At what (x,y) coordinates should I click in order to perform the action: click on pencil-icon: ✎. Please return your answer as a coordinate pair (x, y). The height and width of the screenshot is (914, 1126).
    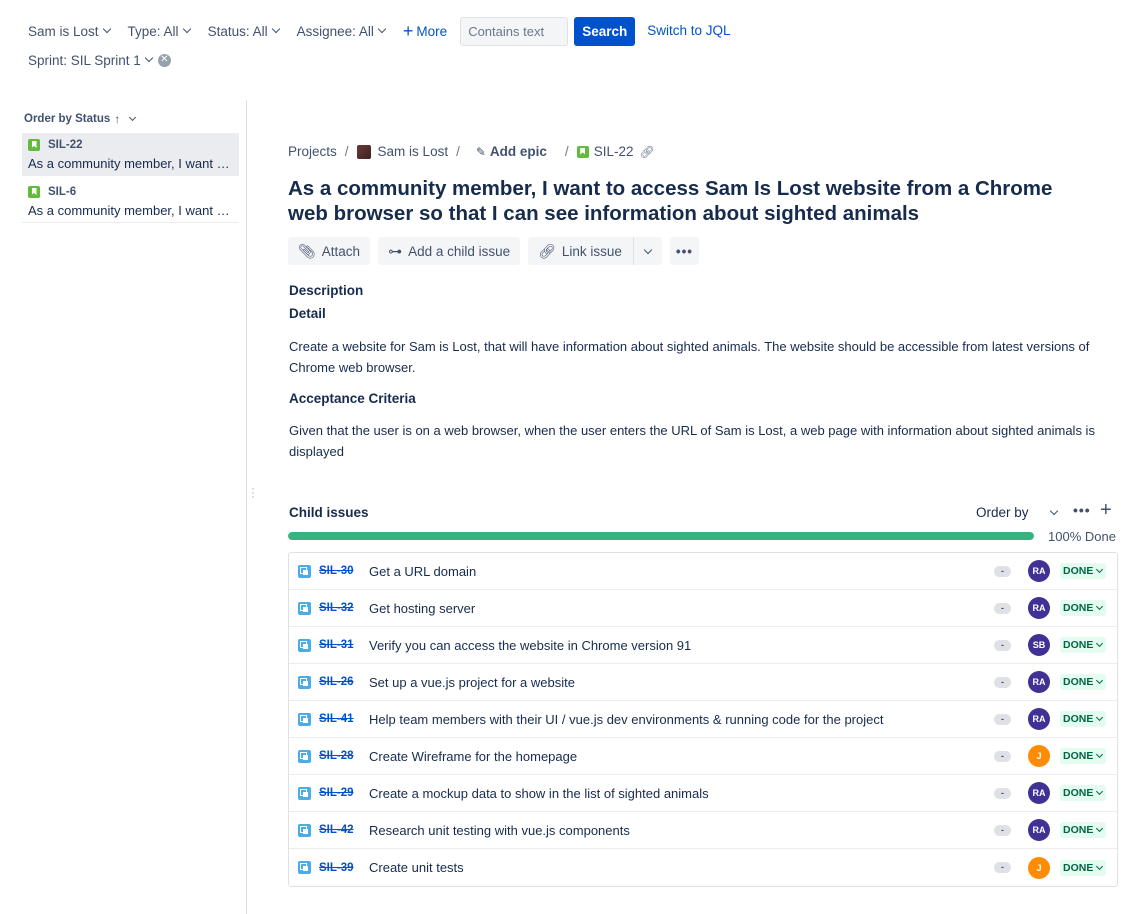
    Looking at the image, I should click on (480, 151).